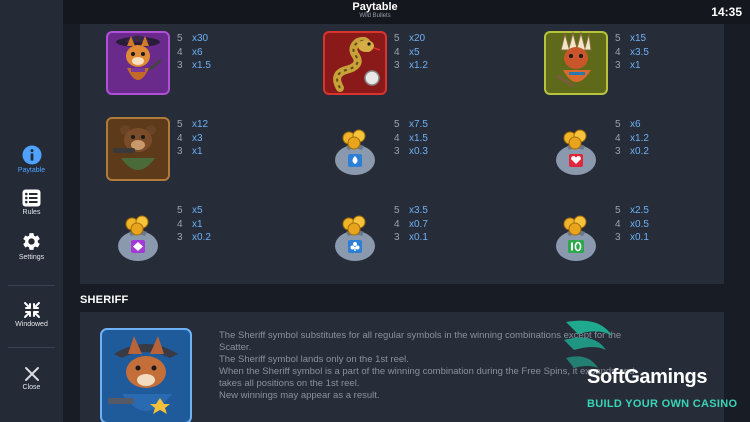 This screenshot has width=750, height=422. I want to click on sidebar-item-close: Close, so click(31, 378).